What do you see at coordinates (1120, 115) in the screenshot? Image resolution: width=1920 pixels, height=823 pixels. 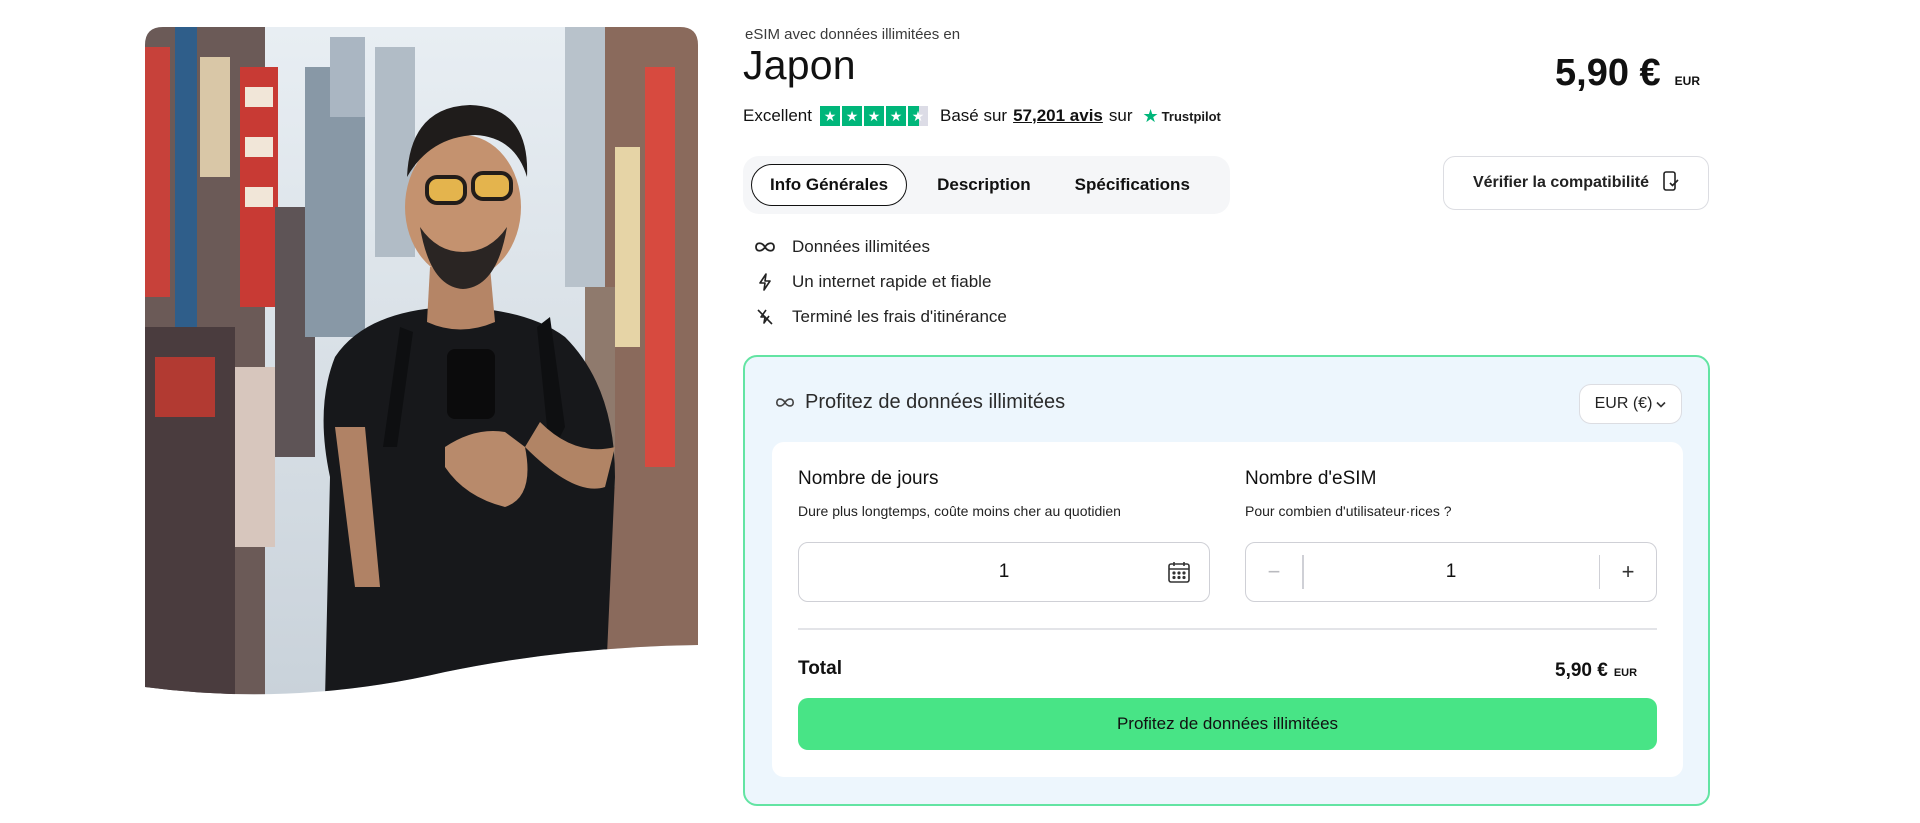 I see `rating-on: sur` at bounding box center [1120, 115].